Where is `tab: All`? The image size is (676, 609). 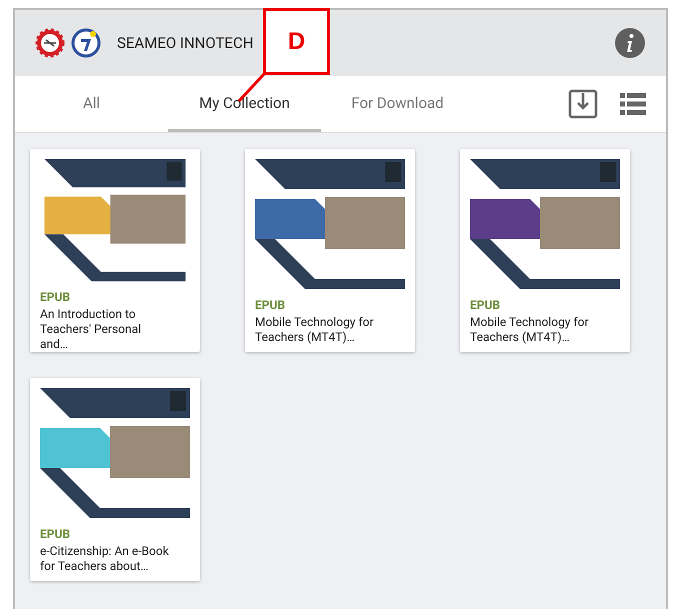 tab: All is located at coordinates (91, 104).